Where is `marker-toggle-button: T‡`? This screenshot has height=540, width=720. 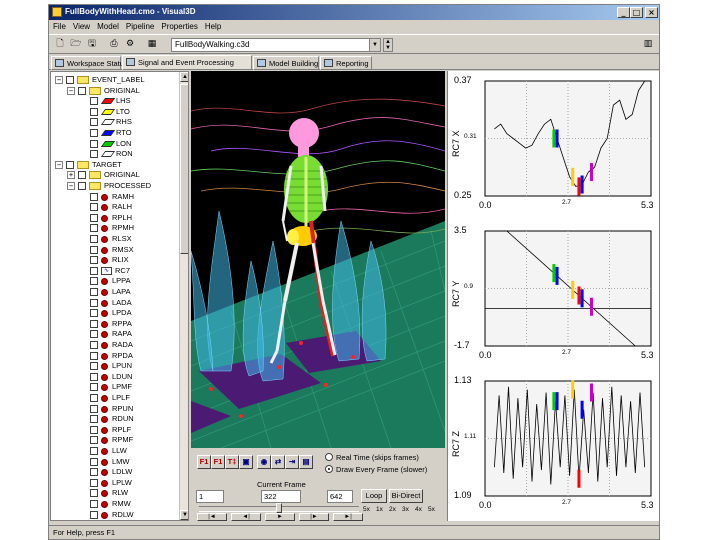
marker-toggle-button: T‡ is located at coordinates (232, 462).